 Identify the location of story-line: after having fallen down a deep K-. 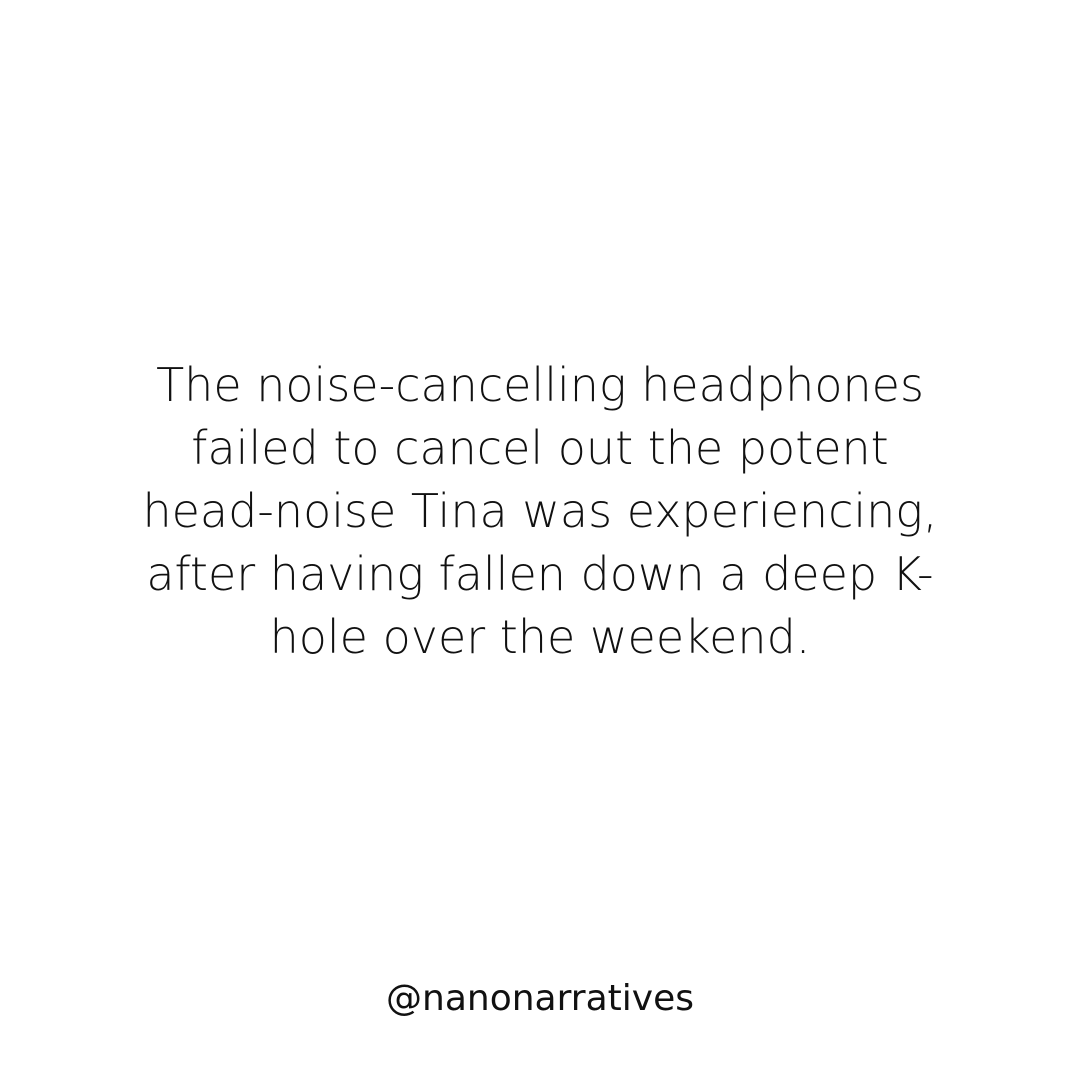
(540, 574).